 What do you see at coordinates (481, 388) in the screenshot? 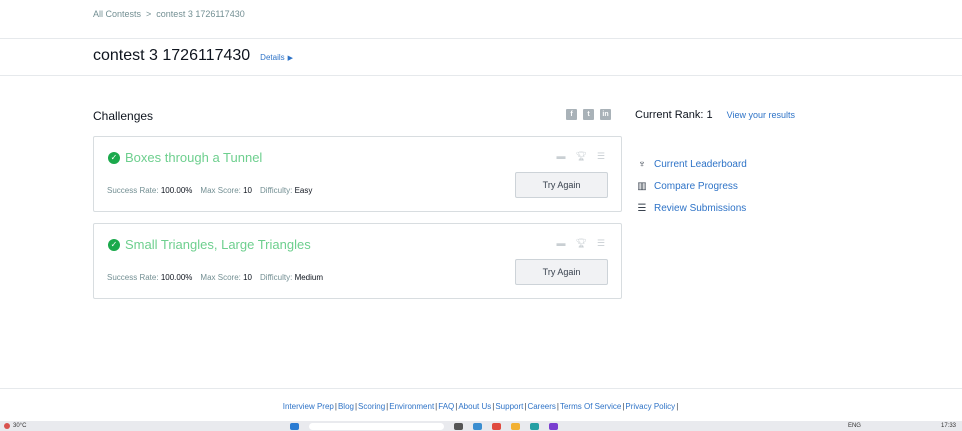
I see `footer-divider` at bounding box center [481, 388].